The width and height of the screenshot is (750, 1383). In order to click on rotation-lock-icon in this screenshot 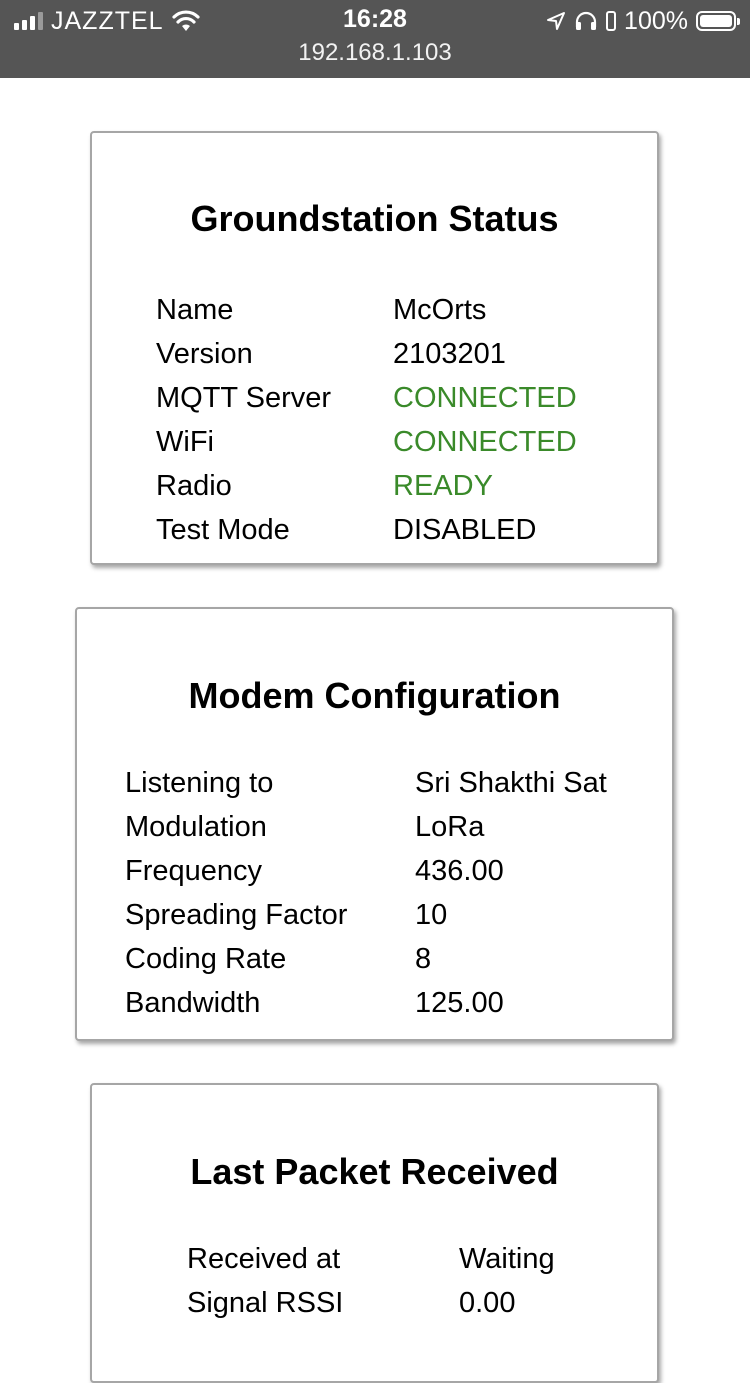, I will do `click(611, 21)`.